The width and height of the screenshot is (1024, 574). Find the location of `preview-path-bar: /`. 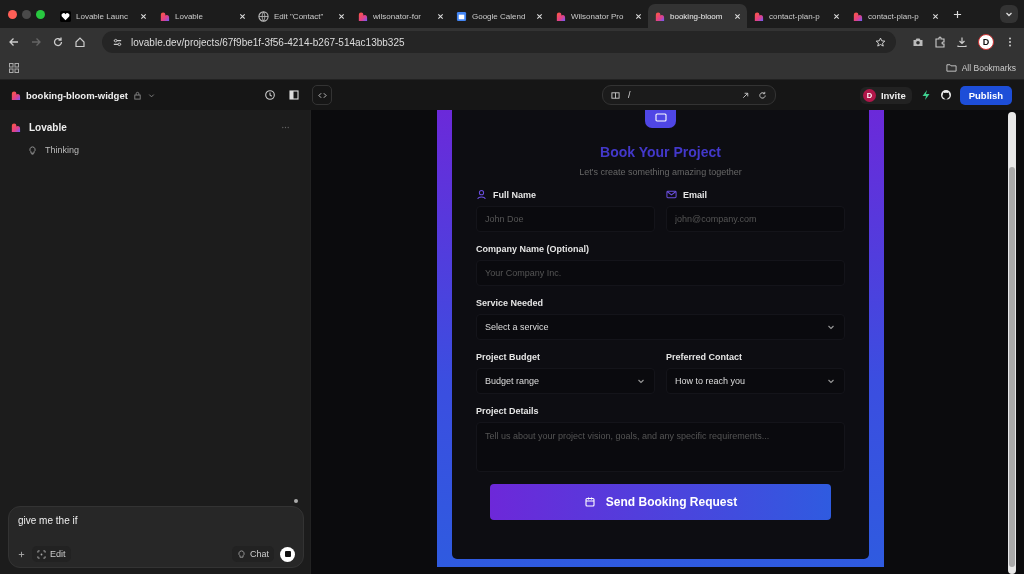

preview-path-bar: / is located at coordinates (689, 95).